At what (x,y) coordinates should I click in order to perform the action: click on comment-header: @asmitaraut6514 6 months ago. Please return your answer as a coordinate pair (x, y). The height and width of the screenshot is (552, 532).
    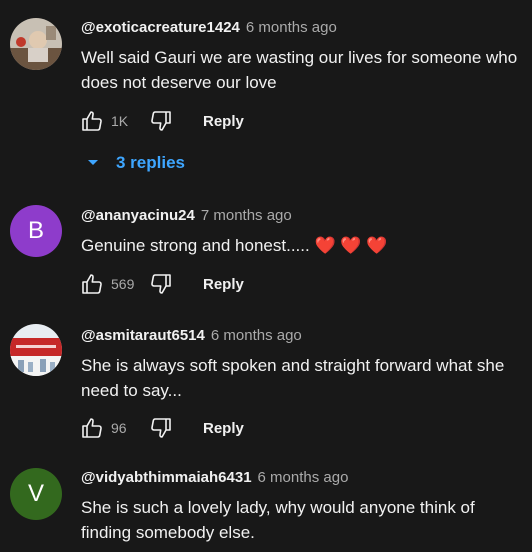
    Looking at the image, I should click on (300, 337).